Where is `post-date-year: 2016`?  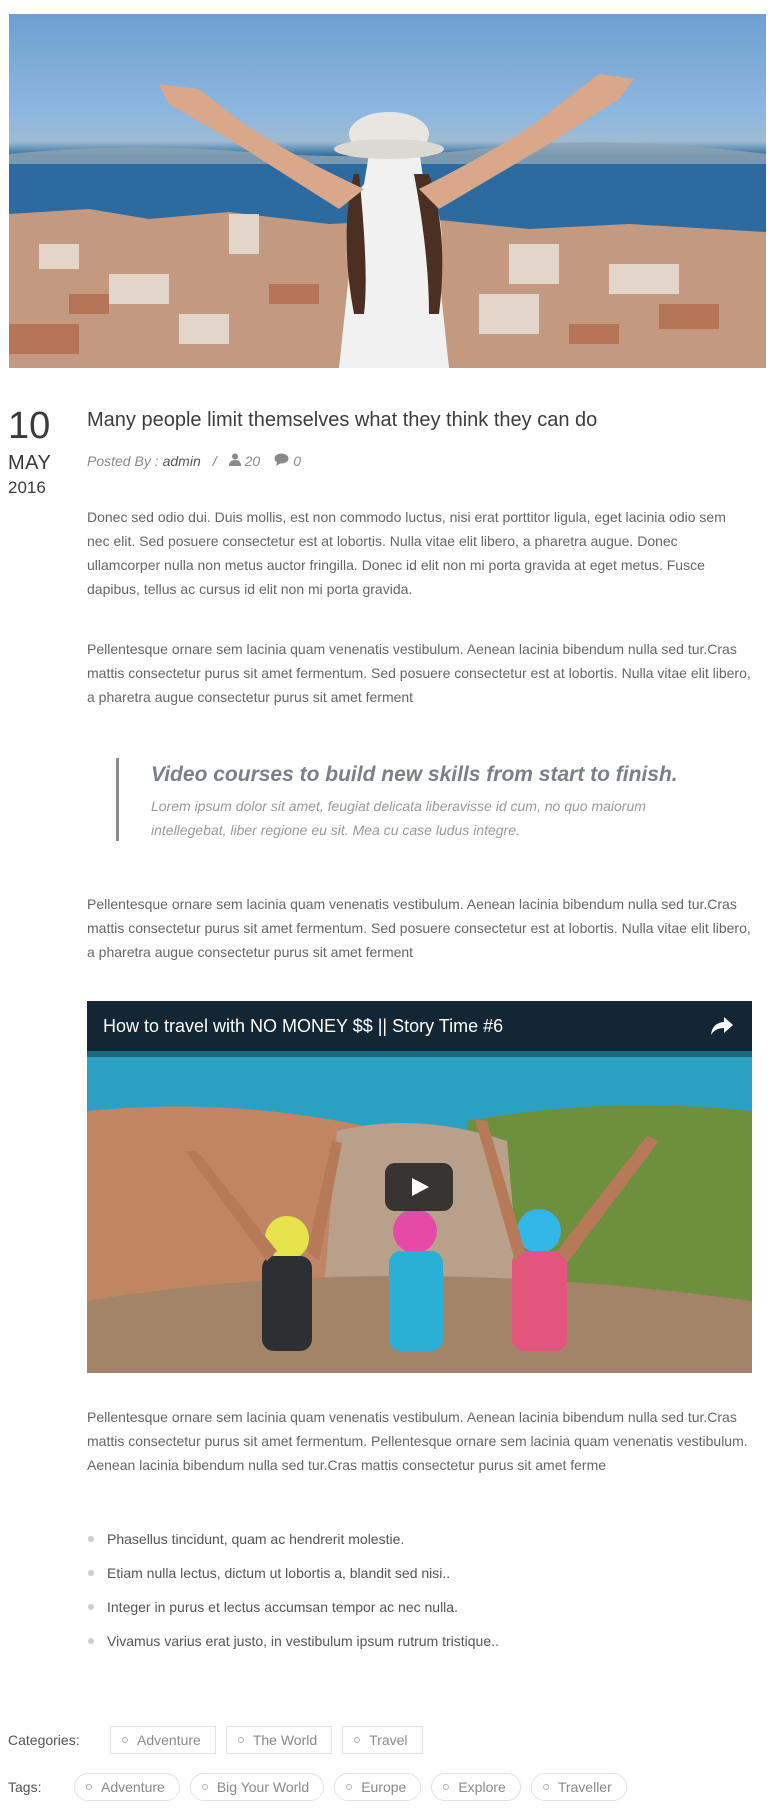
post-date-year: 2016 is located at coordinates (27, 487).